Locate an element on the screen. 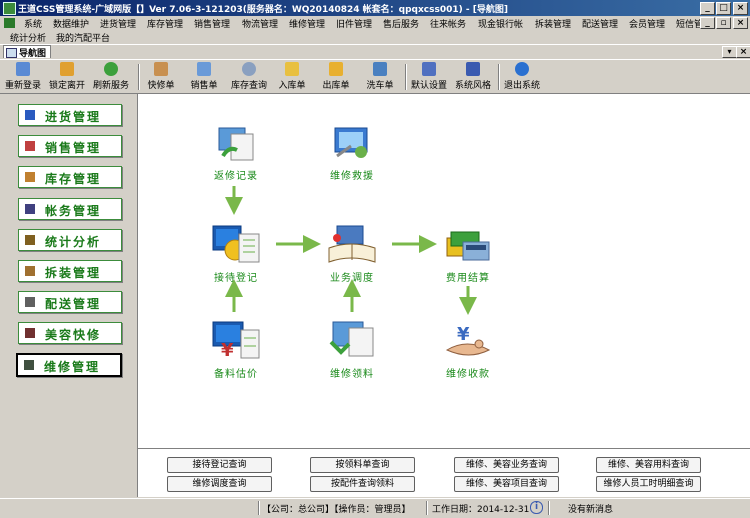 The height and width of the screenshot is (518, 750). stock-in-label: 入库单 is located at coordinates (292, 86).